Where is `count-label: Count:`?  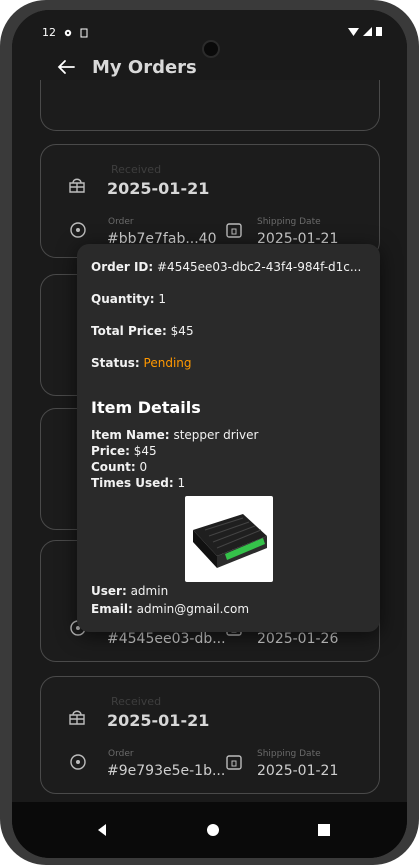 count-label: Count: is located at coordinates (113, 467).